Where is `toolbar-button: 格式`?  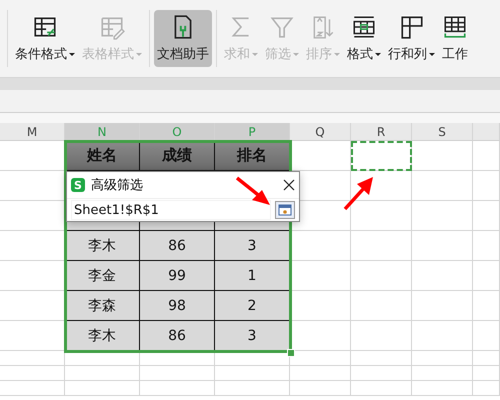 toolbar-button: 格式 is located at coordinates (364, 38).